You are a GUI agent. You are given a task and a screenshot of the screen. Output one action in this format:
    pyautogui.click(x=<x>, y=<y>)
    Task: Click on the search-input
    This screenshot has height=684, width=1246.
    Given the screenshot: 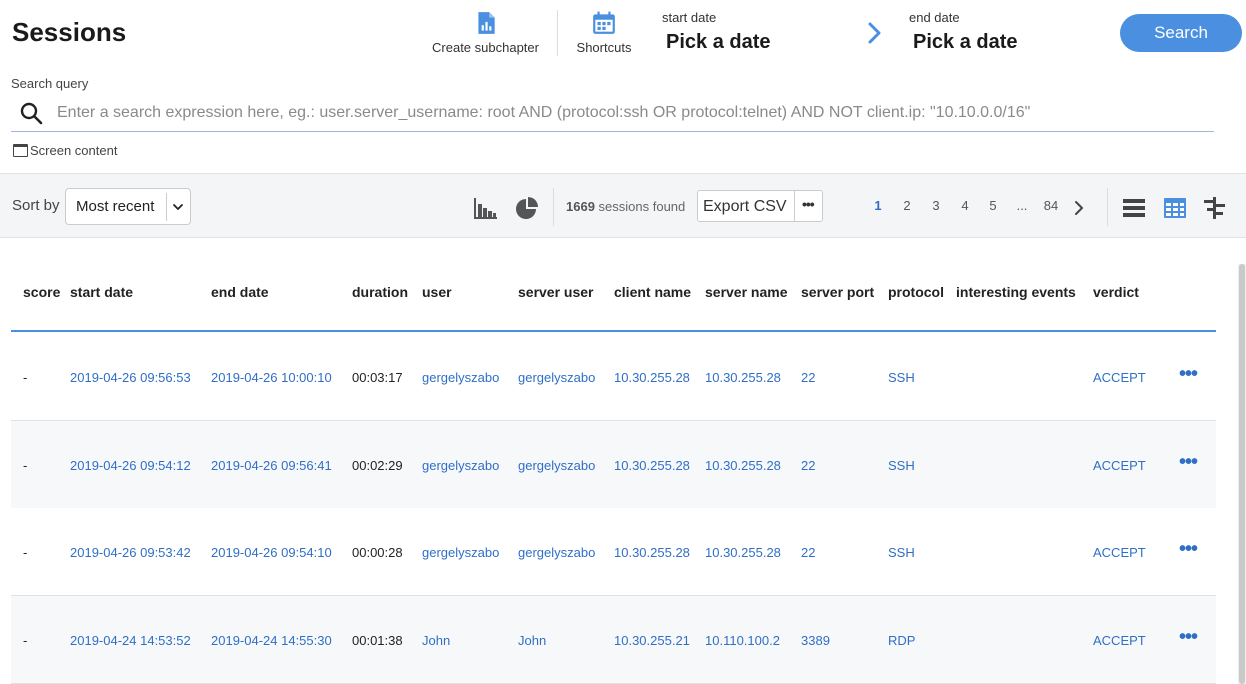 What is the action you would take?
    pyautogui.click(x=632, y=113)
    